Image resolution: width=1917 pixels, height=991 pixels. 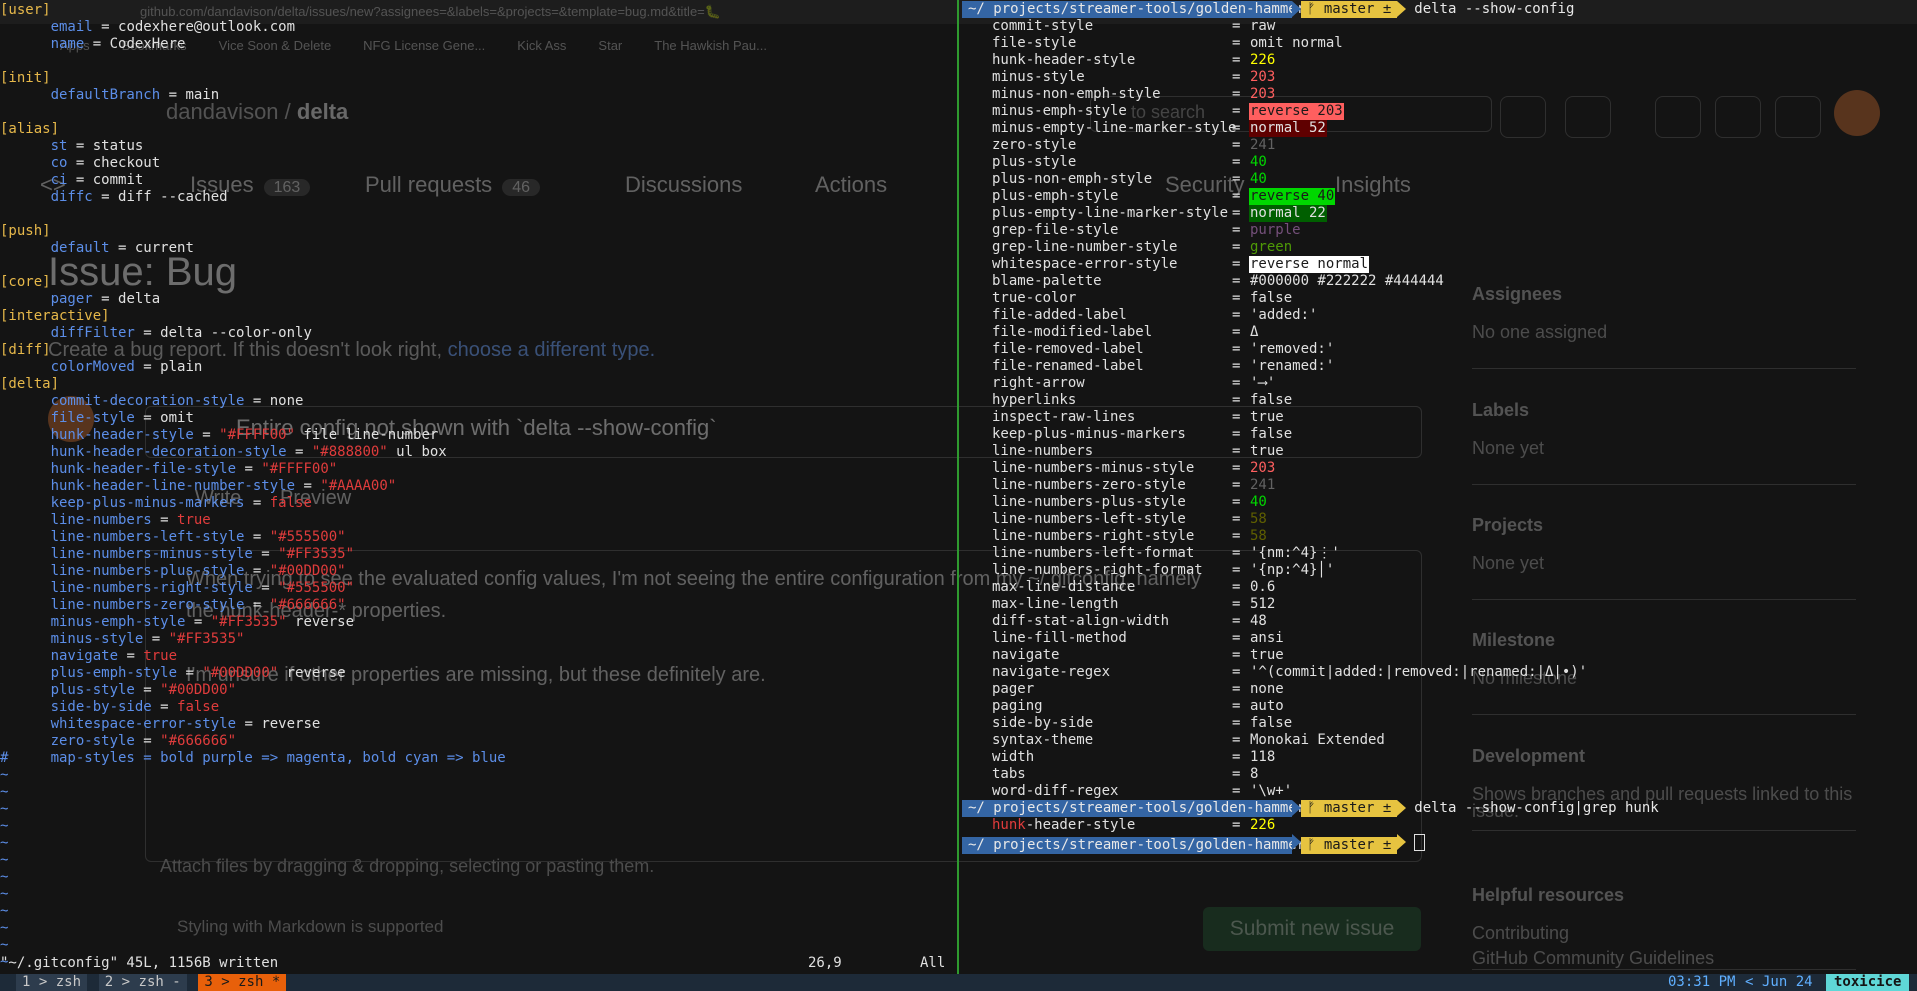 I want to click on config-value: reverse normal, so click(x=1309, y=264).